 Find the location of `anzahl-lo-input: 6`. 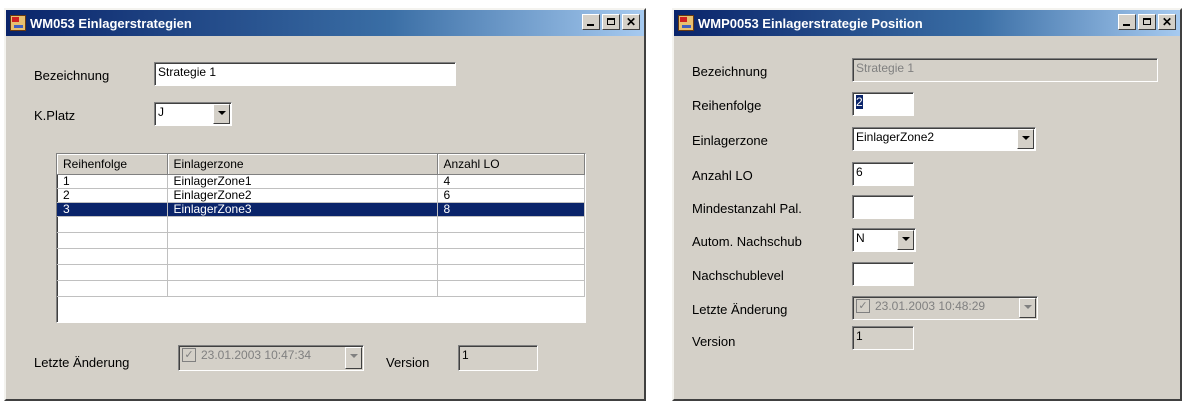

anzahl-lo-input: 6 is located at coordinates (883, 174).